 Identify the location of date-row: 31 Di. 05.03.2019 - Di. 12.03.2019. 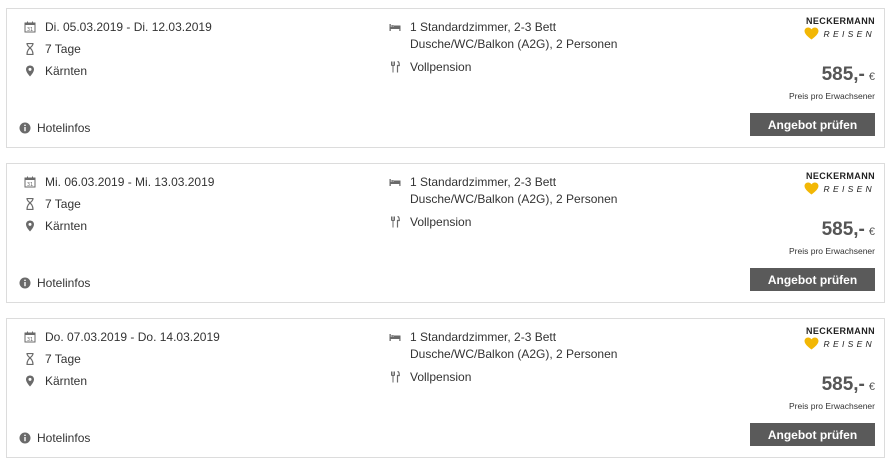
(118, 27).